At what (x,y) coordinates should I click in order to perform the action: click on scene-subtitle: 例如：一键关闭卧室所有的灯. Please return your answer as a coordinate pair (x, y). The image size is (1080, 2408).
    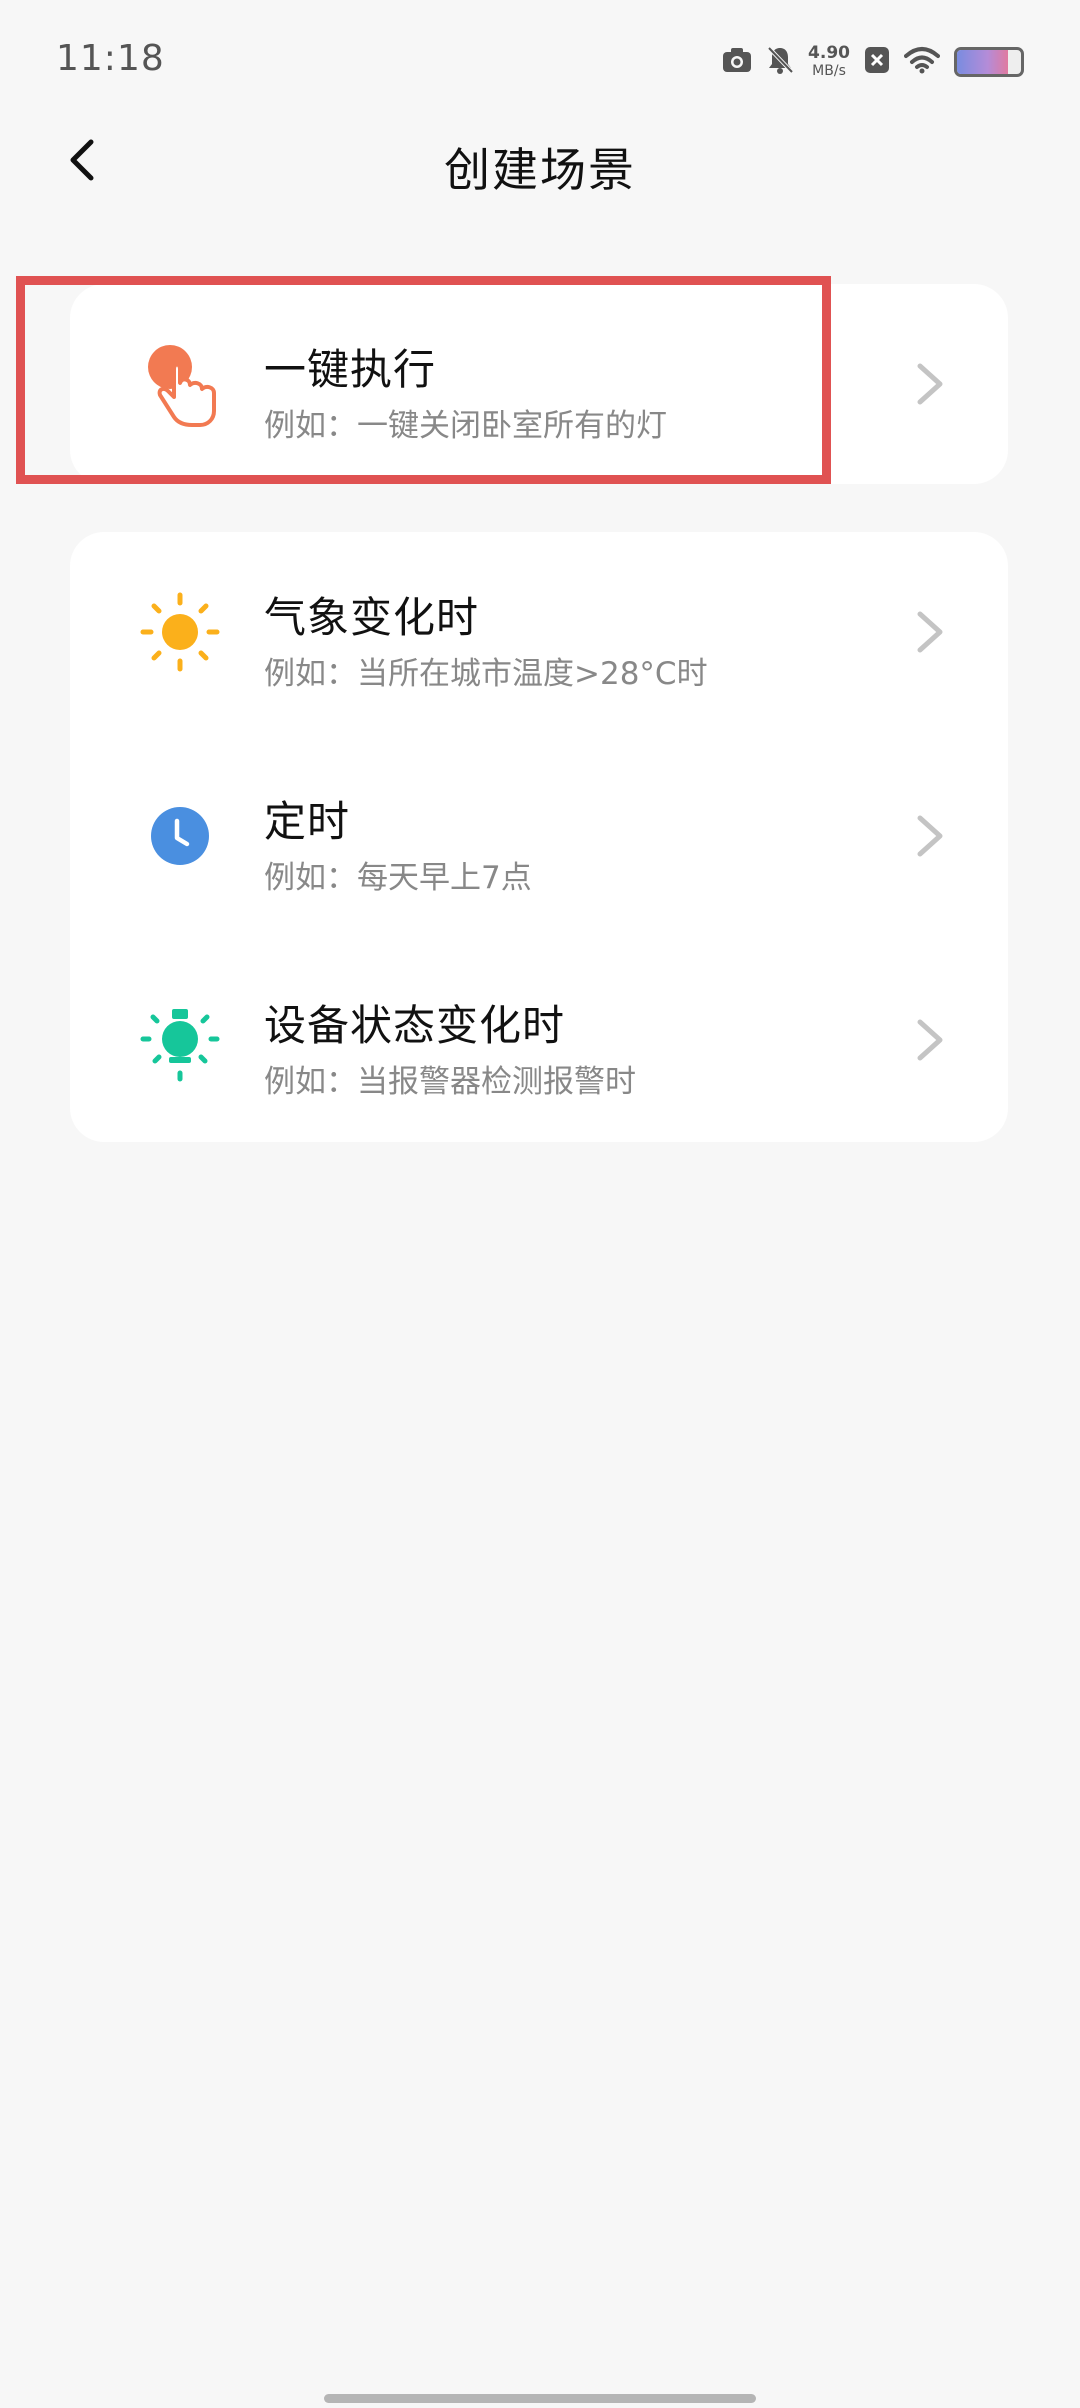
    Looking at the image, I should click on (465, 426).